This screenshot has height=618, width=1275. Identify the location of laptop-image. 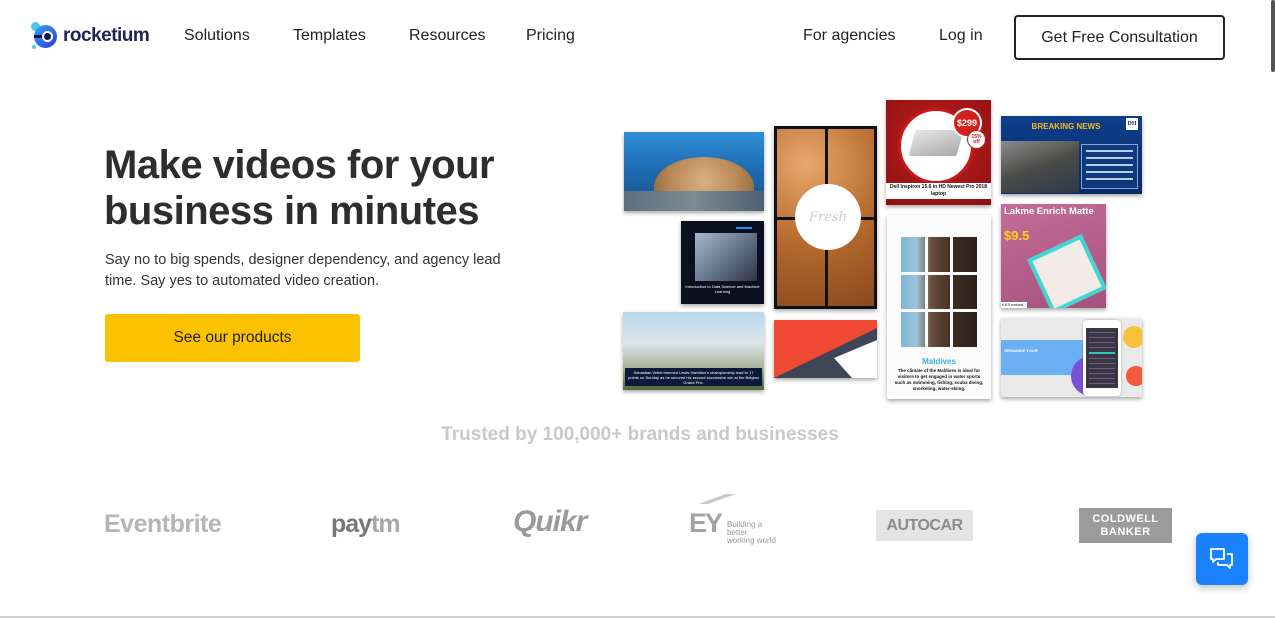
(936, 143).